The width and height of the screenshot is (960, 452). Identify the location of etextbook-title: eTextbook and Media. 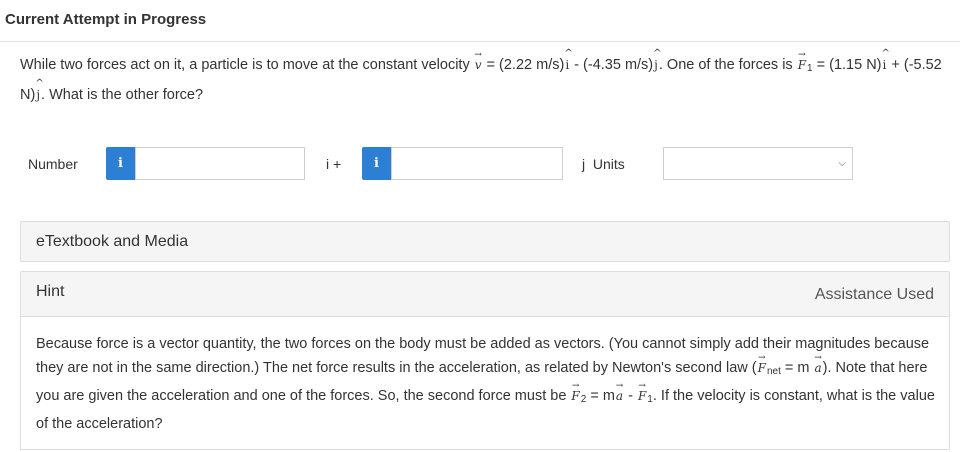
(112, 242).